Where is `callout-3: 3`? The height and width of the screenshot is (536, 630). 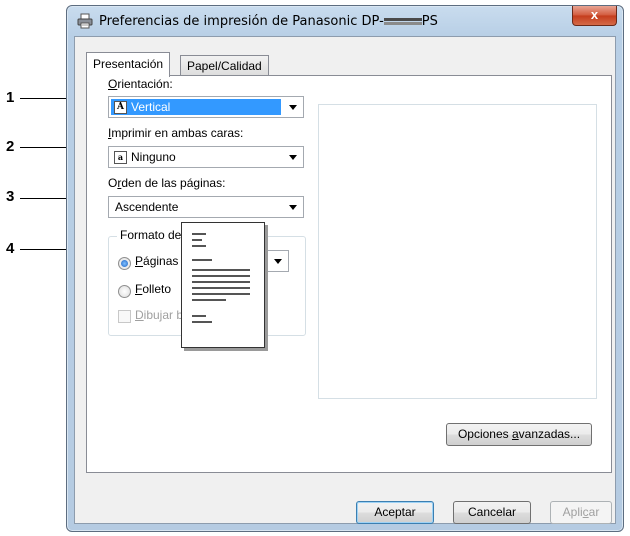 callout-3: 3 is located at coordinates (10, 196).